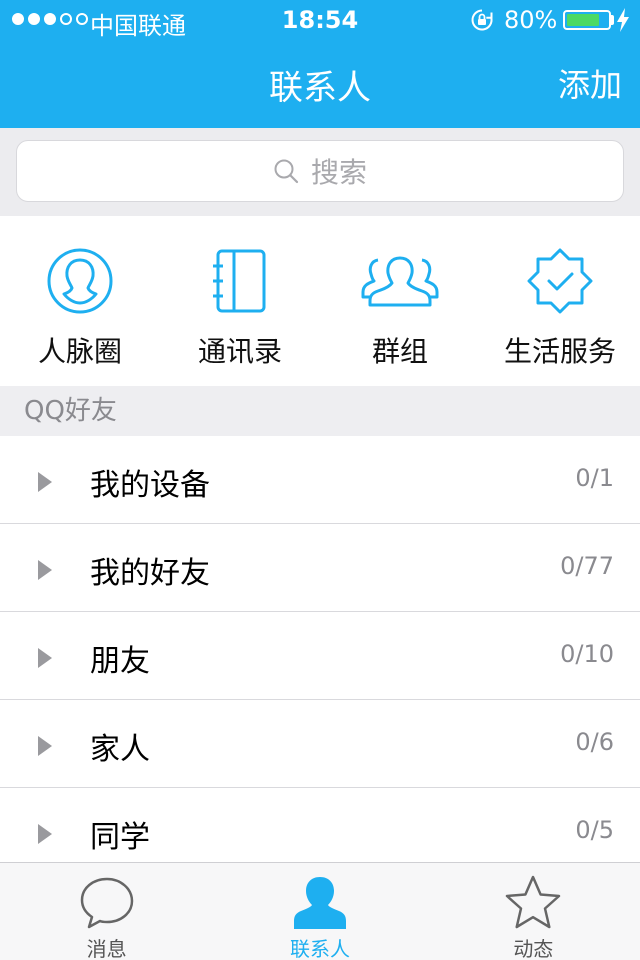  I want to click on group-row: 朋友 0/10, so click(320, 656).